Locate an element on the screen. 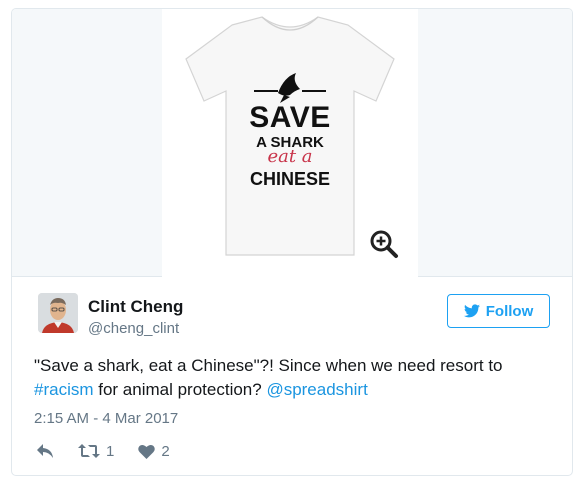  tweet-timestamp: 2:15 AM - 4 Mar 2017 is located at coordinates (106, 418).